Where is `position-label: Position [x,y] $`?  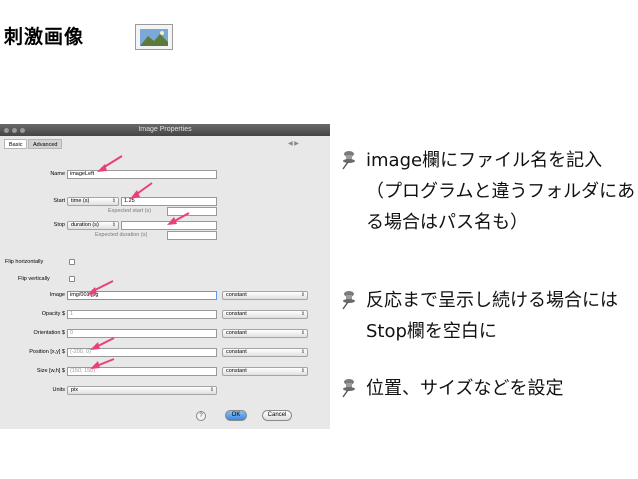
position-label: Position [x,y] $ is located at coordinates (47, 352).